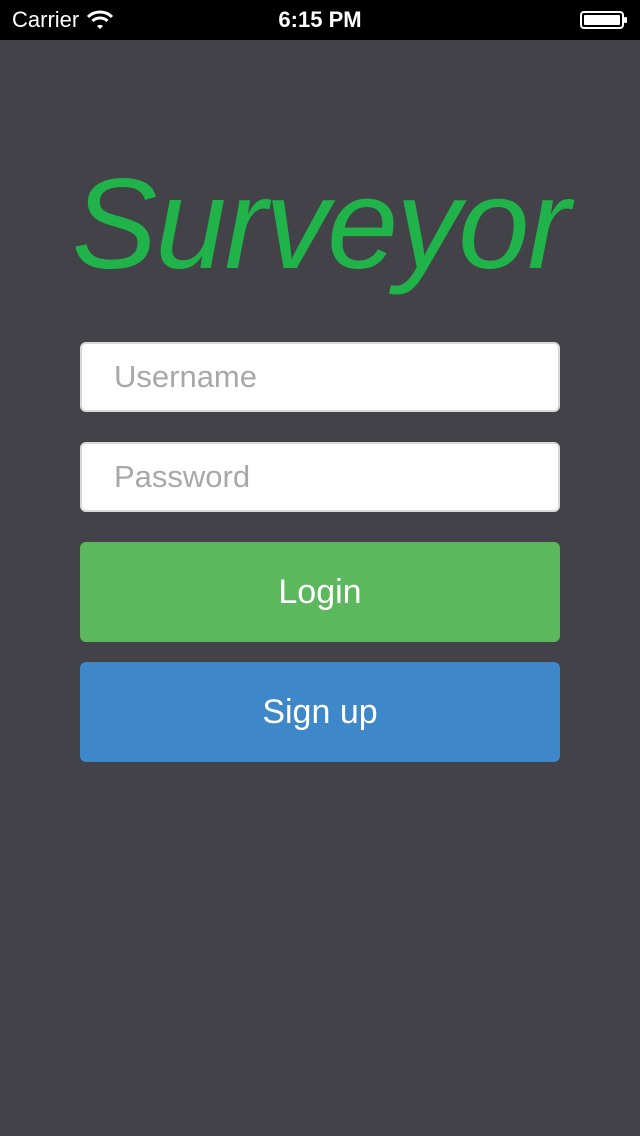 The image size is (640, 1136). Describe the element at coordinates (320, 592) in the screenshot. I see `login-button: Login` at that location.